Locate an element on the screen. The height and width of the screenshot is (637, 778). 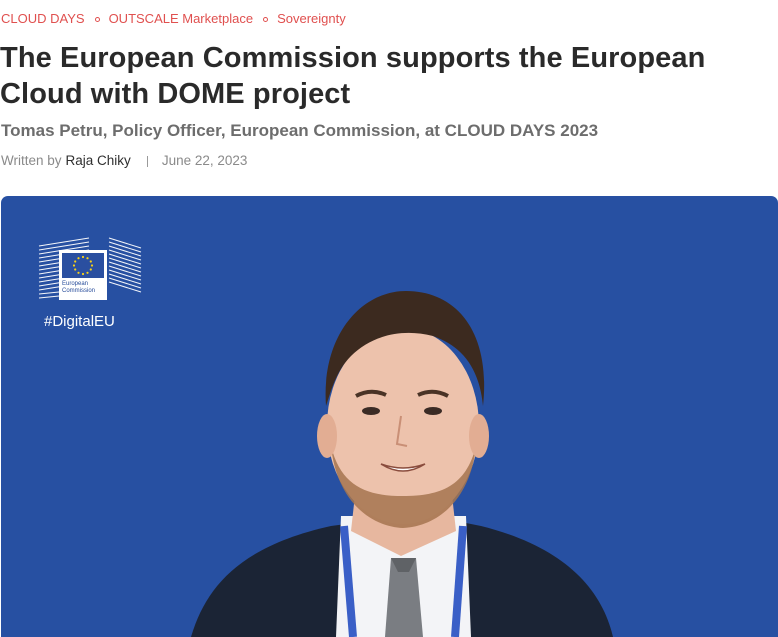
logo-text-line-2: Commission is located at coordinates (79, 291).